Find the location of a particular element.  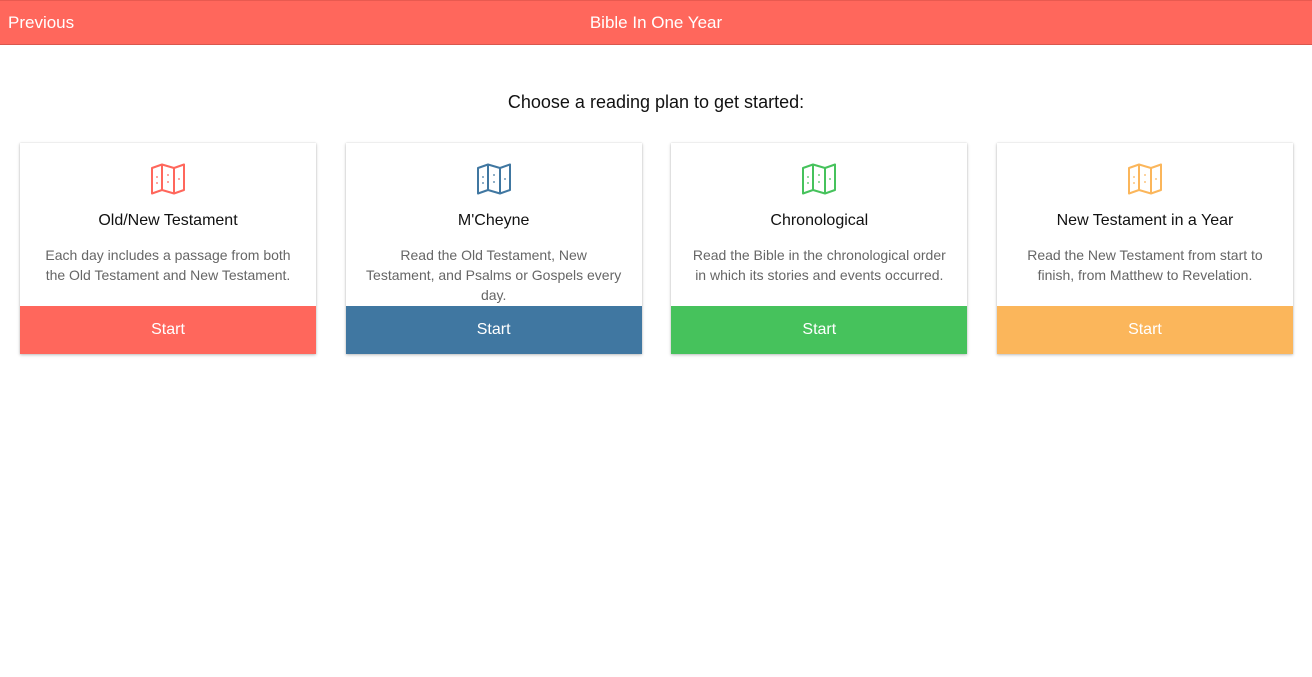

plan-title: M'Cheyne is located at coordinates (493, 220).